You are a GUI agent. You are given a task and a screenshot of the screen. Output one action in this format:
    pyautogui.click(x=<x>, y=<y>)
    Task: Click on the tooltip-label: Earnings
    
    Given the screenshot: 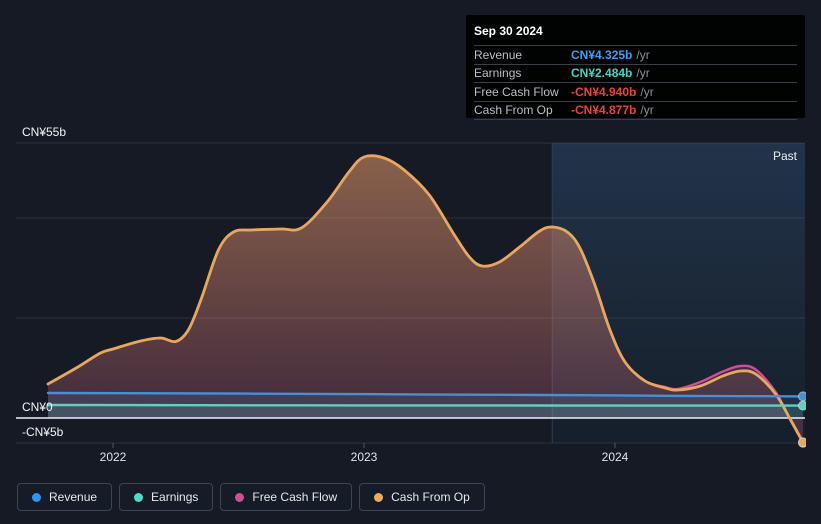 What is the action you would take?
    pyautogui.click(x=498, y=73)
    